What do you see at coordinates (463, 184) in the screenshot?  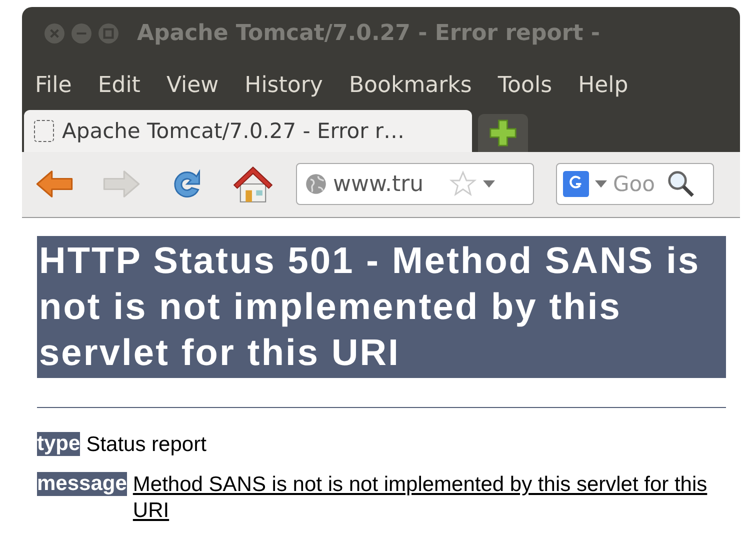 I see `star-icon` at bounding box center [463, 184].